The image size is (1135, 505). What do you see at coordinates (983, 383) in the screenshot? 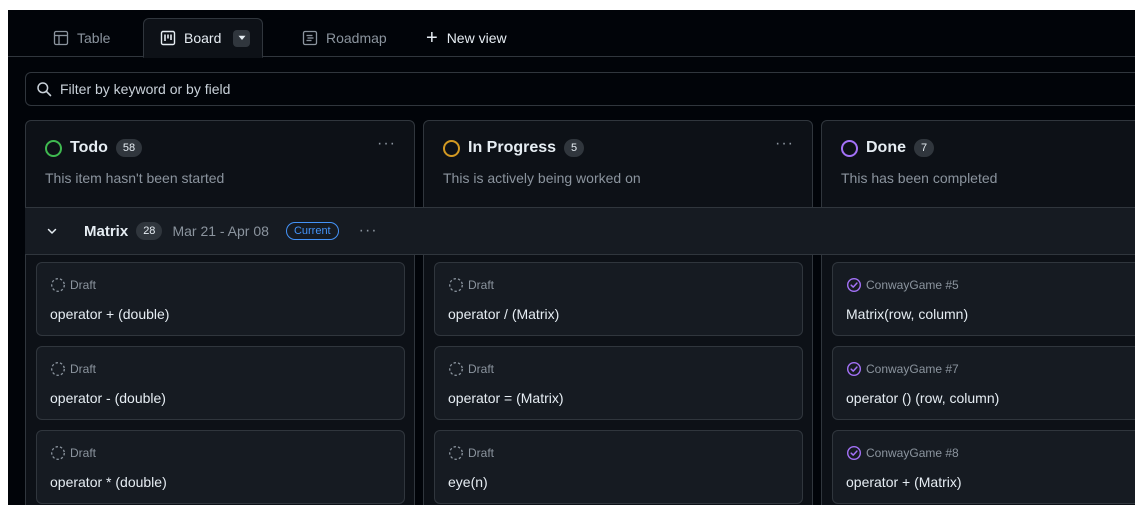
I see `card: ConwayGame #7 operator () (row, column)` at bounding box center [983, 383].